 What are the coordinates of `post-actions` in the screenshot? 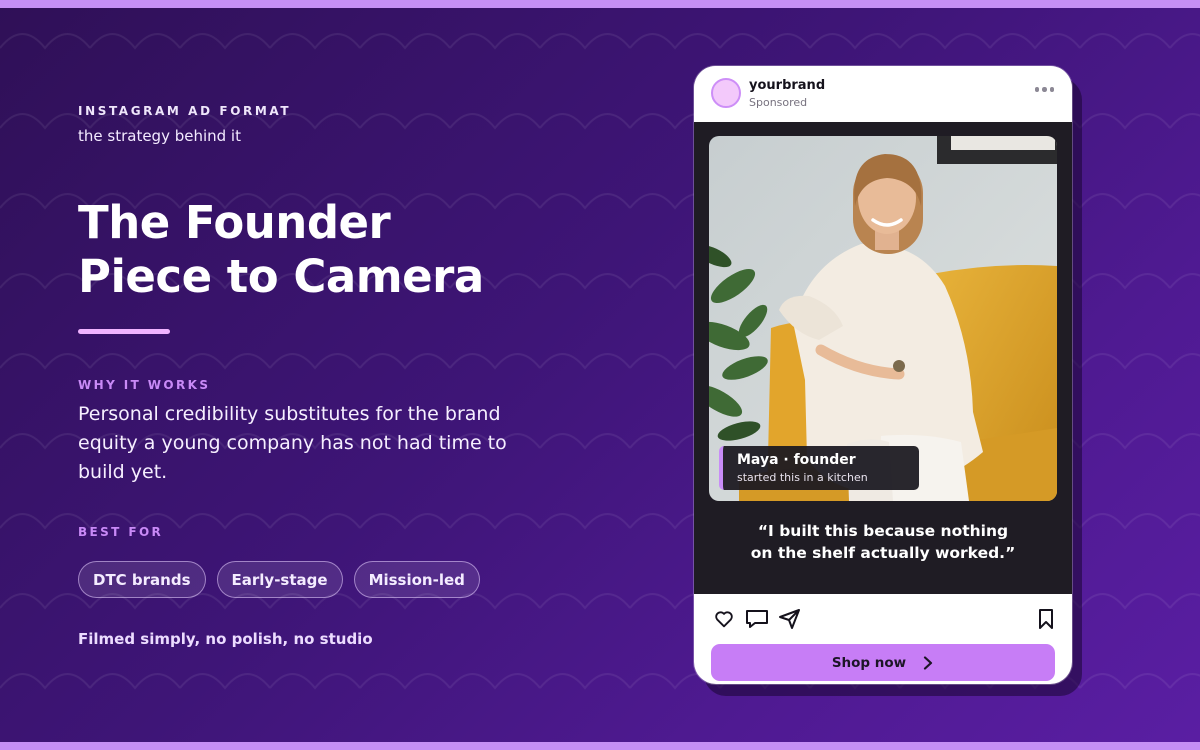 It's located at (883, 619).